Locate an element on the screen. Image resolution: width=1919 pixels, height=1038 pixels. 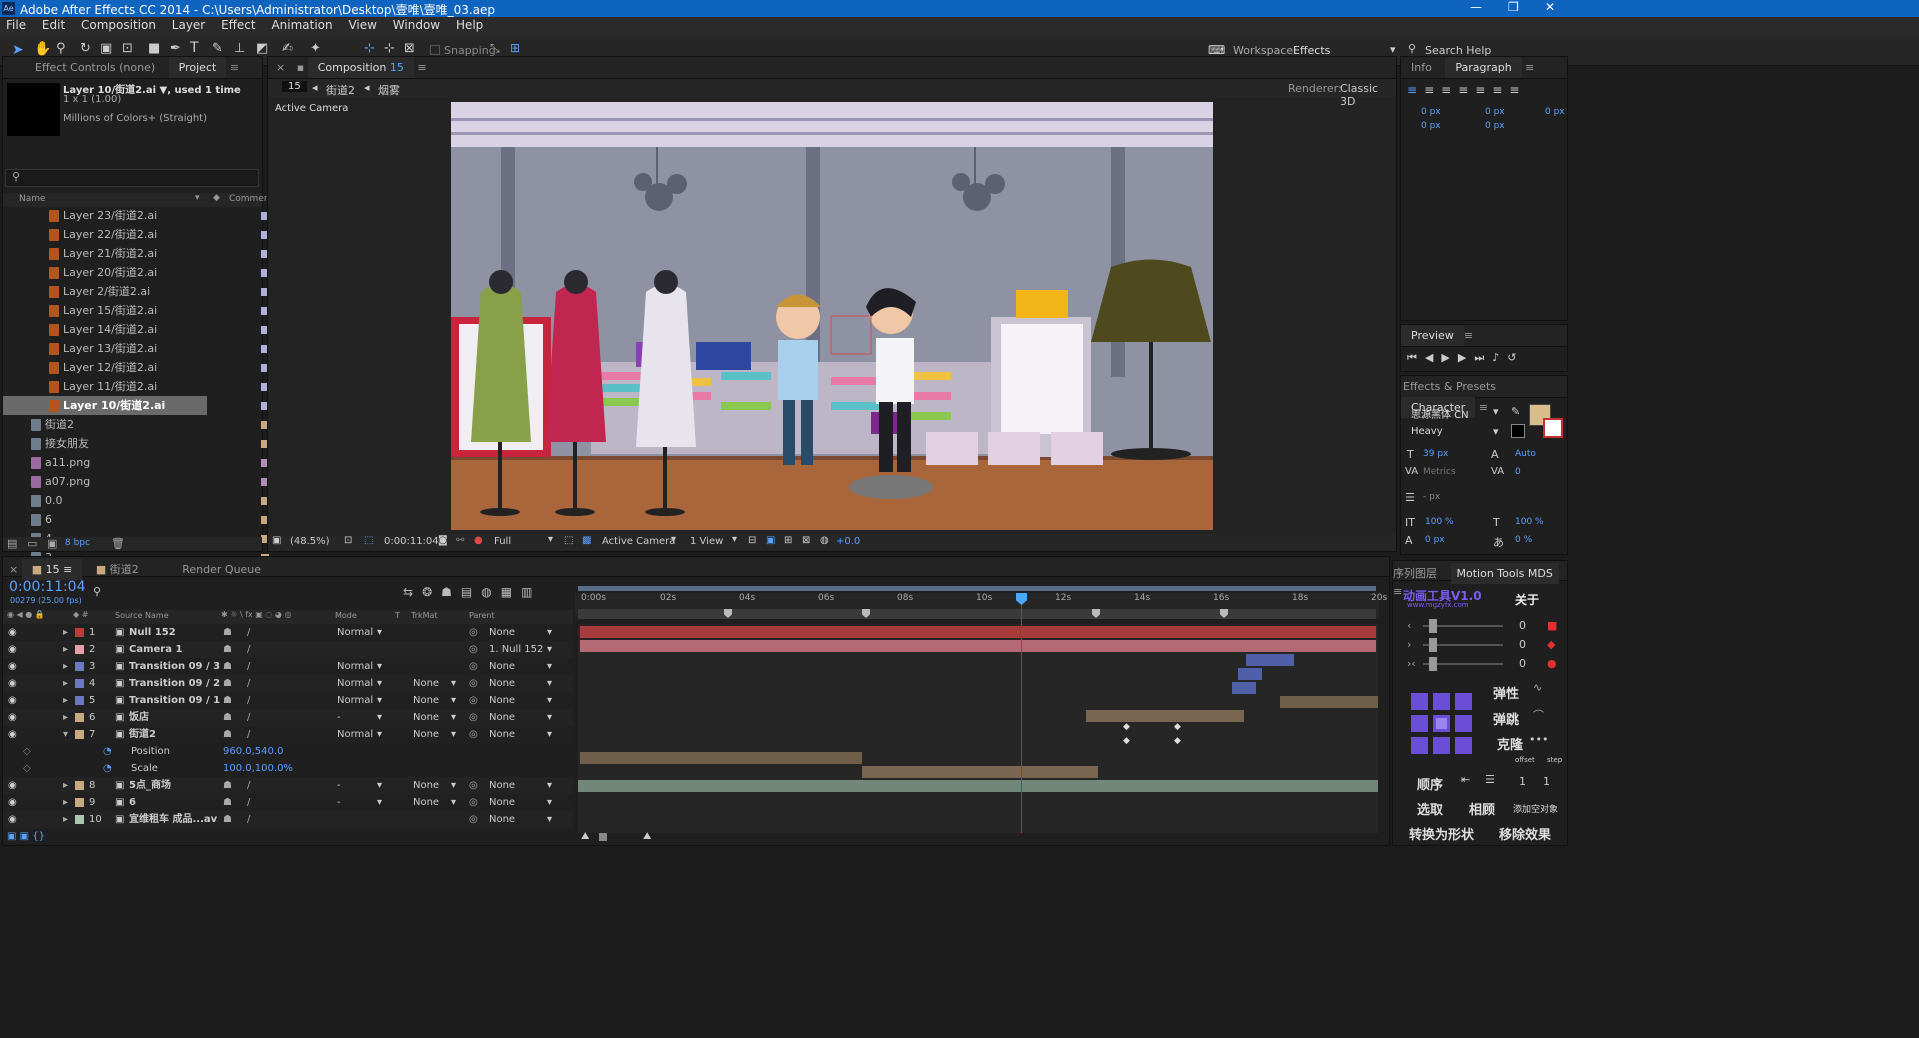
menu-file: File is located at coordinates (16, 25).